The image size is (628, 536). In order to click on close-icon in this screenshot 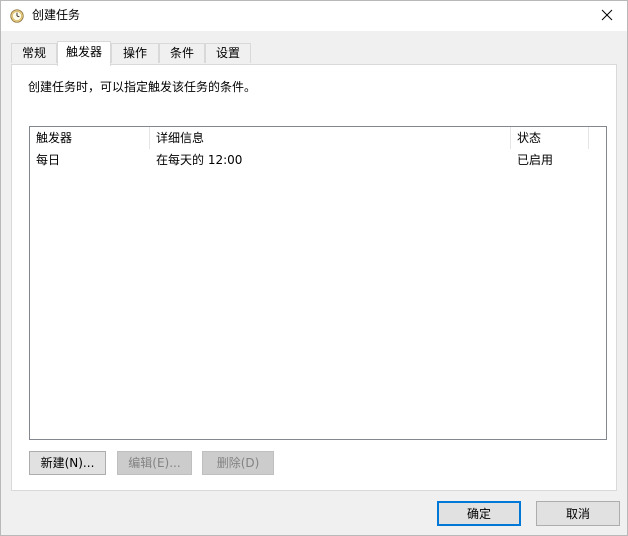, I will do `click(607, 16)`.